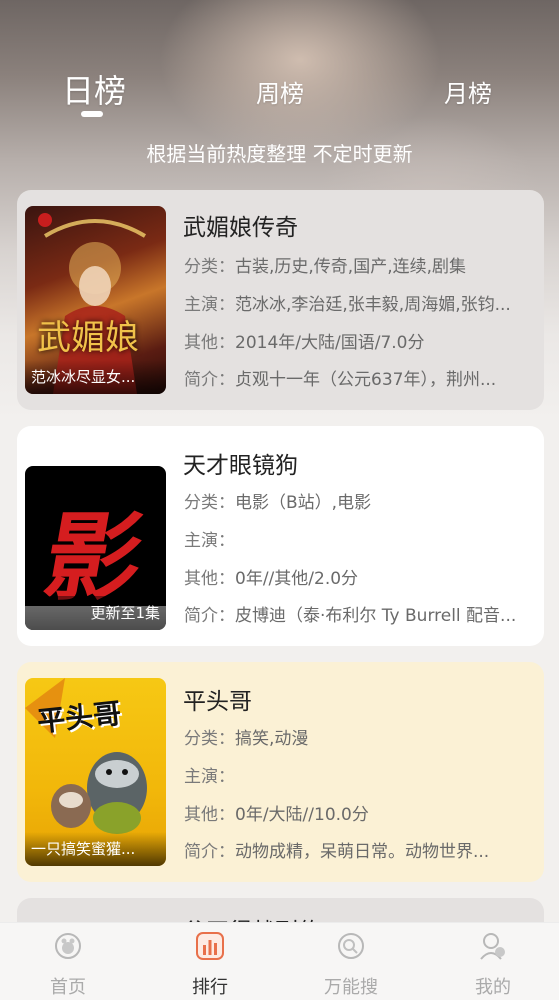 This screenshot has height=1000, width=559. Describe the element at coordinates (351, 946) in the screenshot. I see `search-icon` at that location.